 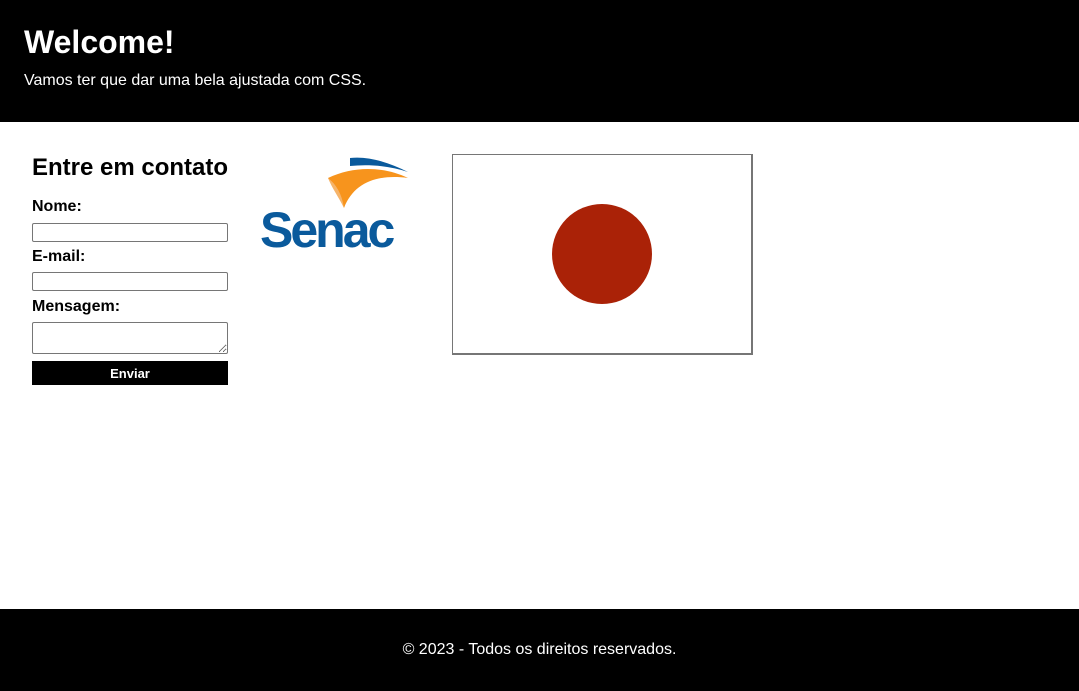 I want to click on senac-logo-image: Senac, so click(x=334, y=207).